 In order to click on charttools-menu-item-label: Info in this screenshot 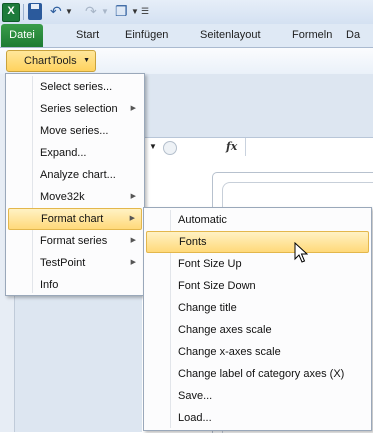, I will do `click(49, 285)`.